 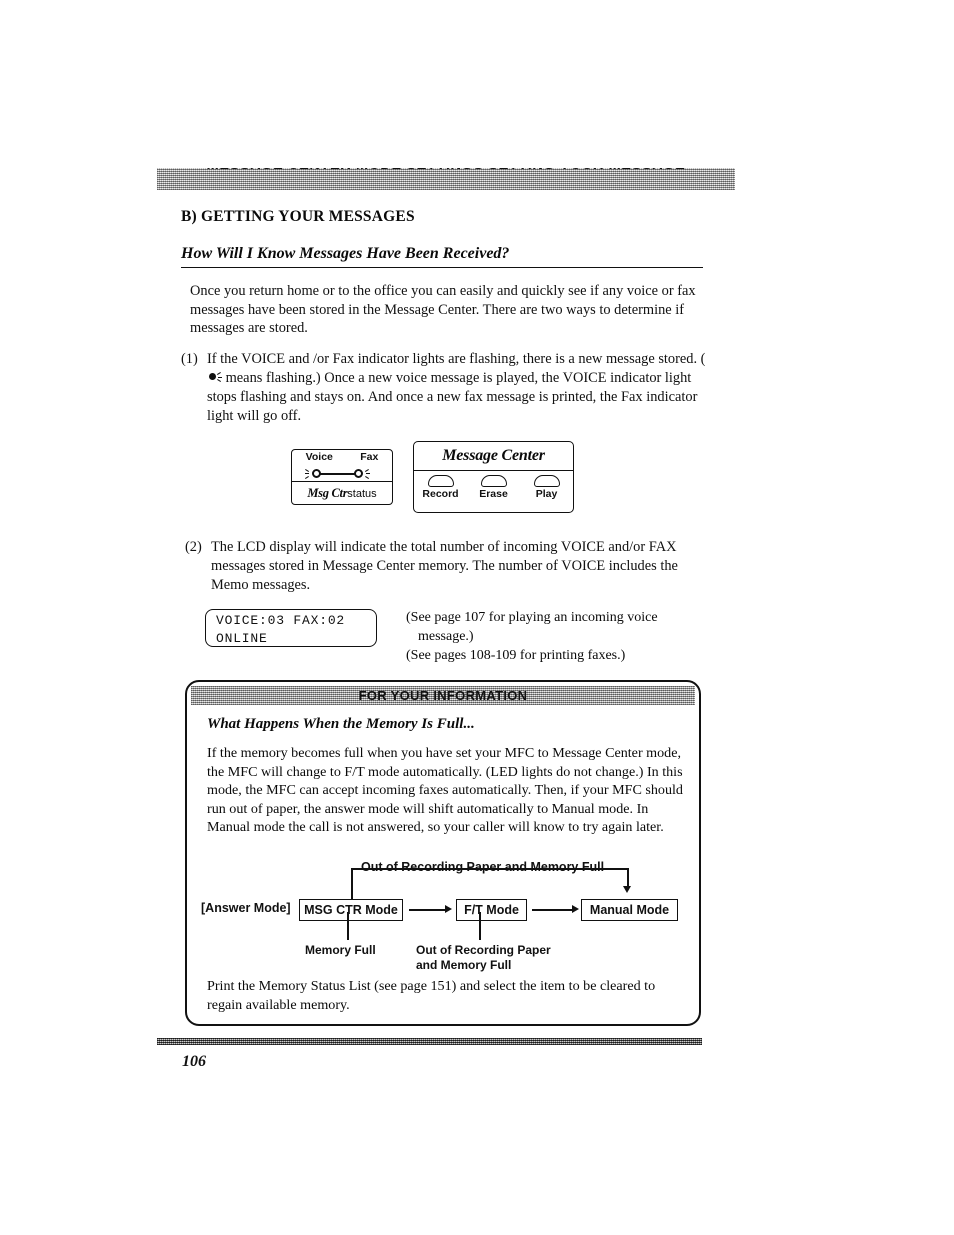 What do you see at coordinates (362, 494) in the screenshot?
I see `status-word-label: status` at bounding box center [362, 494].